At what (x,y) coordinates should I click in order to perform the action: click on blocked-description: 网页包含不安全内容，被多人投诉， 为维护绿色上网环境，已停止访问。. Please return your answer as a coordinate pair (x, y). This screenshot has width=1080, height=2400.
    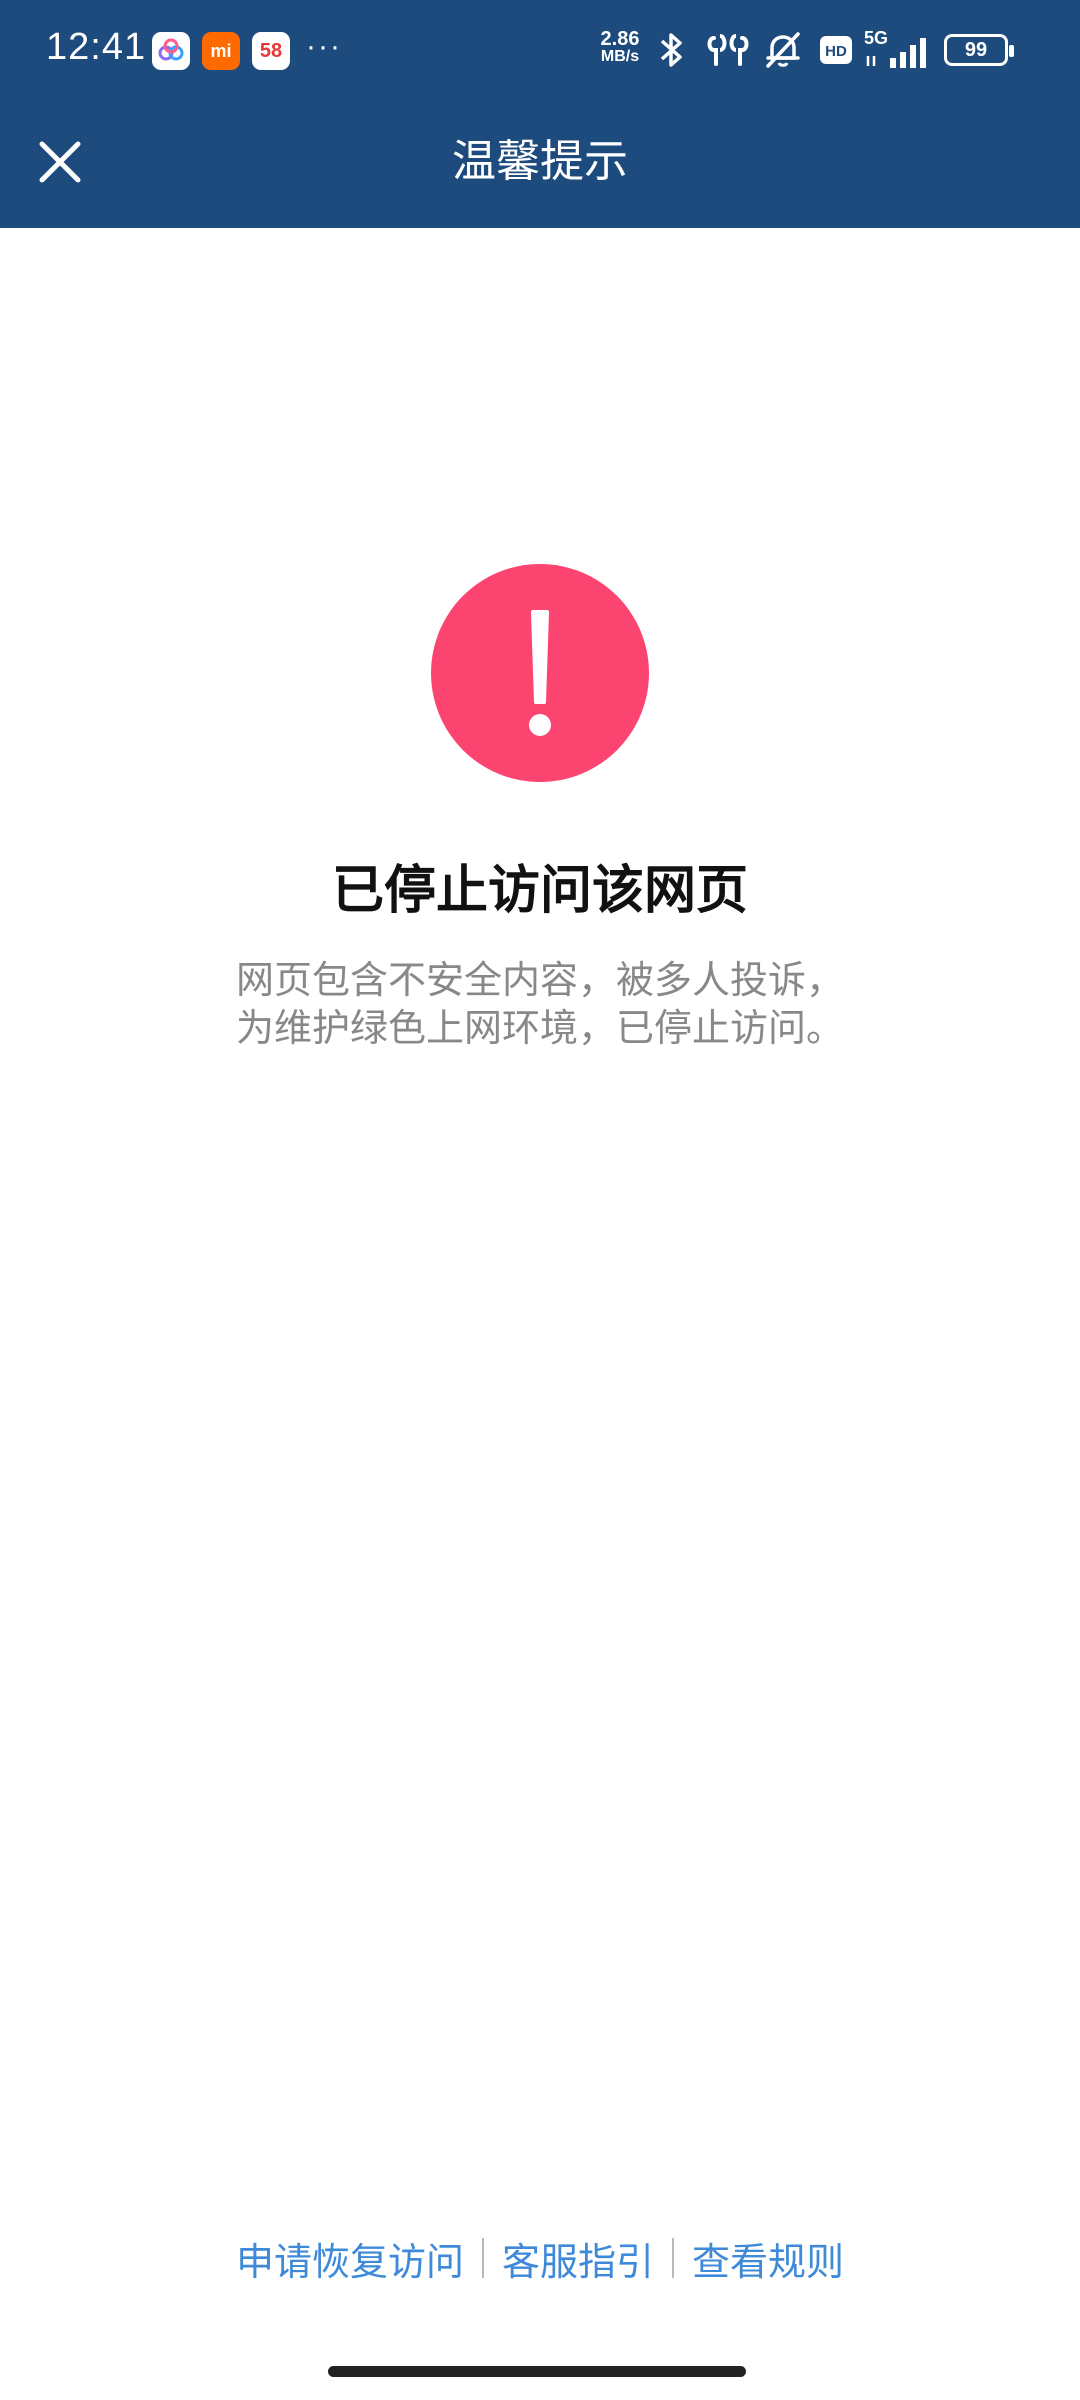
    Looking at the image, I should click on (540, 1004).